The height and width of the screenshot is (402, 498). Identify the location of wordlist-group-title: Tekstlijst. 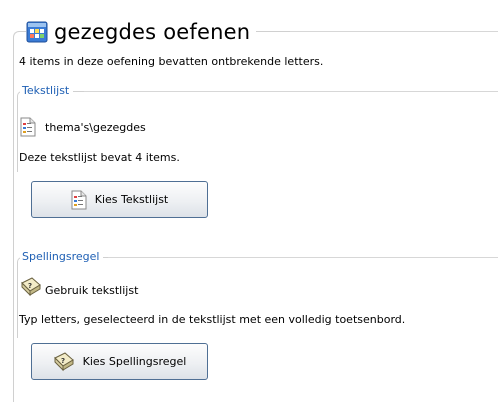
(47, 90).